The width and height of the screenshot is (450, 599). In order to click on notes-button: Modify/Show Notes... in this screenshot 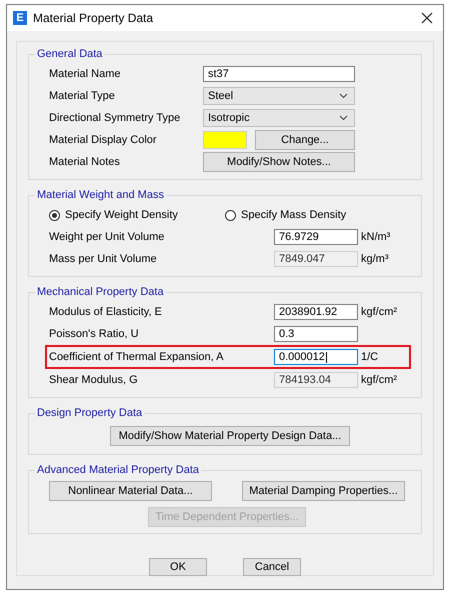, I will do `click(279, 162)`.